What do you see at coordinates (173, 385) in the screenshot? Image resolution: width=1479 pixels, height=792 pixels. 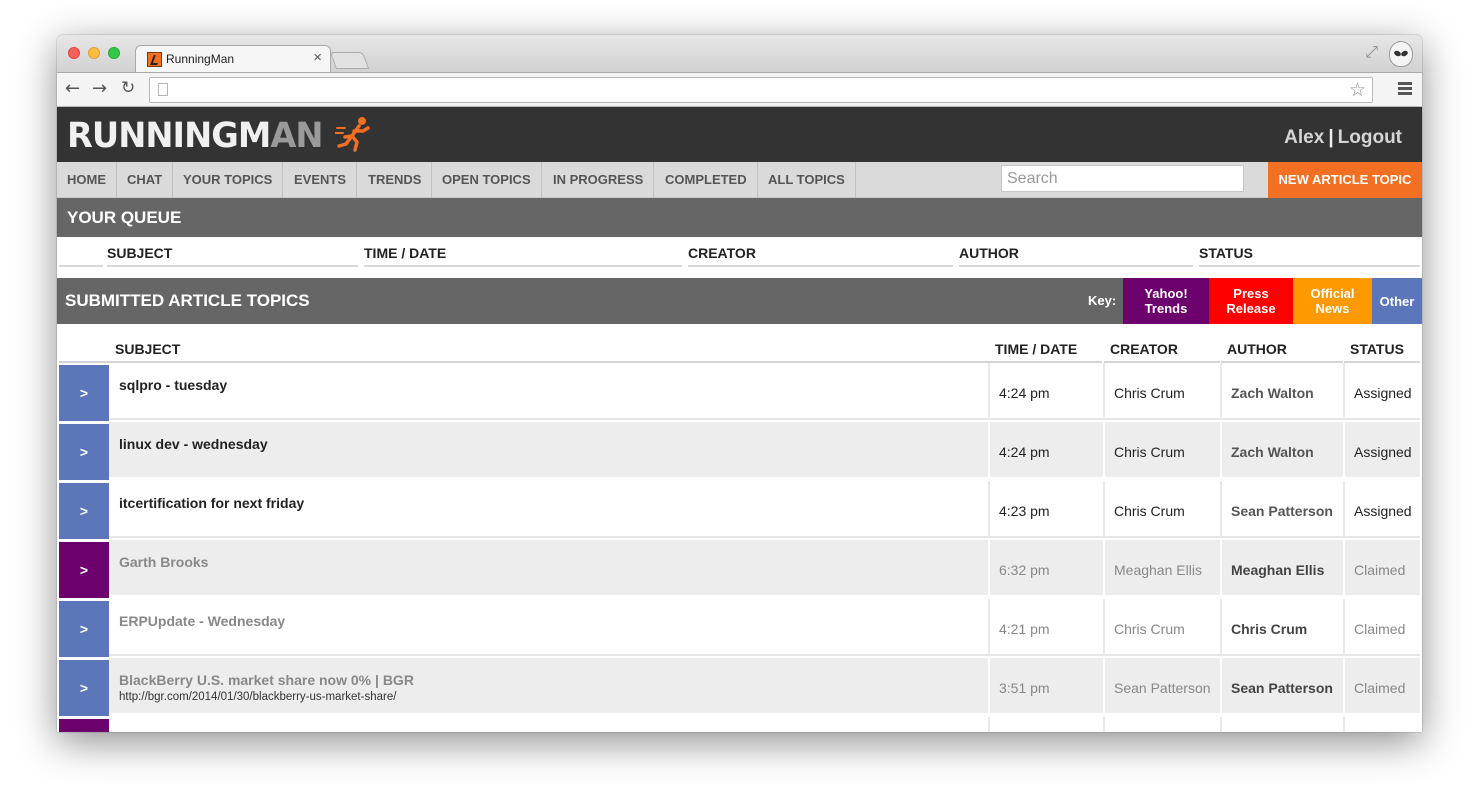 I see `subject-title: sqlpro - tuesday` at bounding box center [173, 385].